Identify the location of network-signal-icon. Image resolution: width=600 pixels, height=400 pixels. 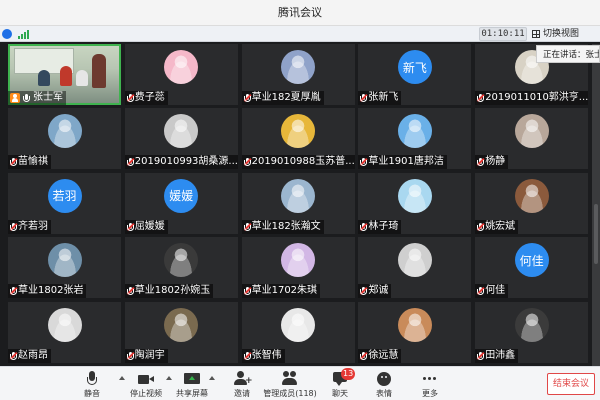
(23, 34).